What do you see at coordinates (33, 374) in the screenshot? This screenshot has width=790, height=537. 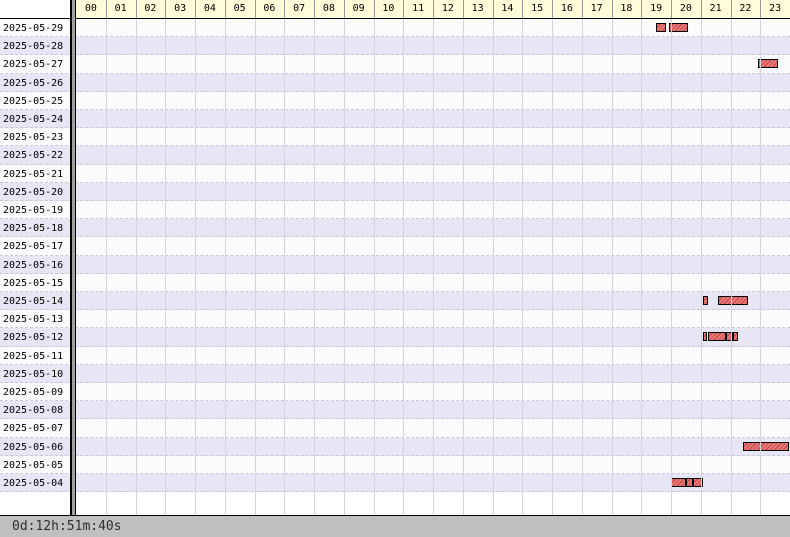 I see `row-date-label: 2025-05-10` at bounding box center [33, 374].